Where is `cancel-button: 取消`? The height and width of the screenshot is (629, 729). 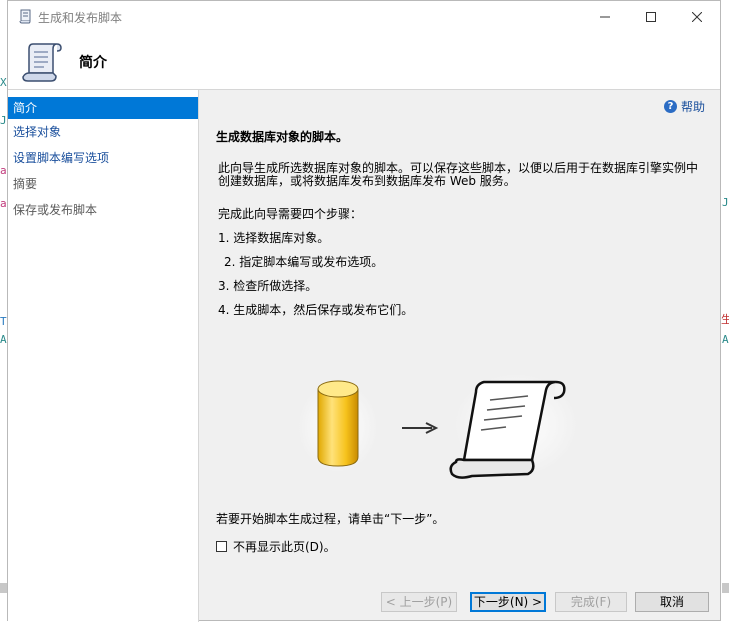 cancel-button: 取消 is located at coordinates (672, 602).